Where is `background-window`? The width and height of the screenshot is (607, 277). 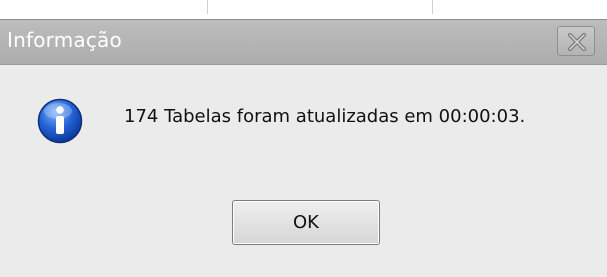
background-window is located at coordinates (303, 10).